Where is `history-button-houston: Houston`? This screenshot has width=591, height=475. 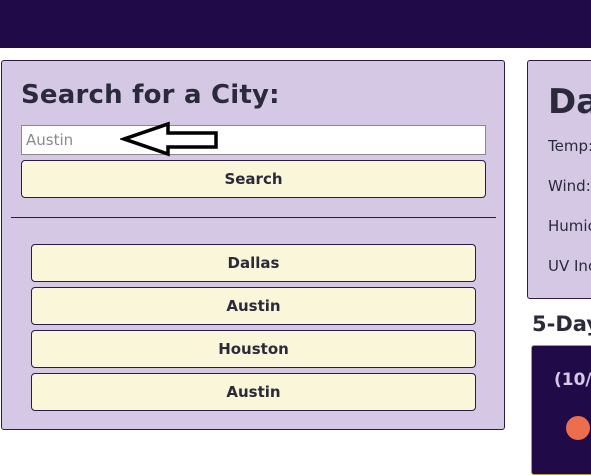 history-button-houston: Houston is located at coordinates (253, 349).